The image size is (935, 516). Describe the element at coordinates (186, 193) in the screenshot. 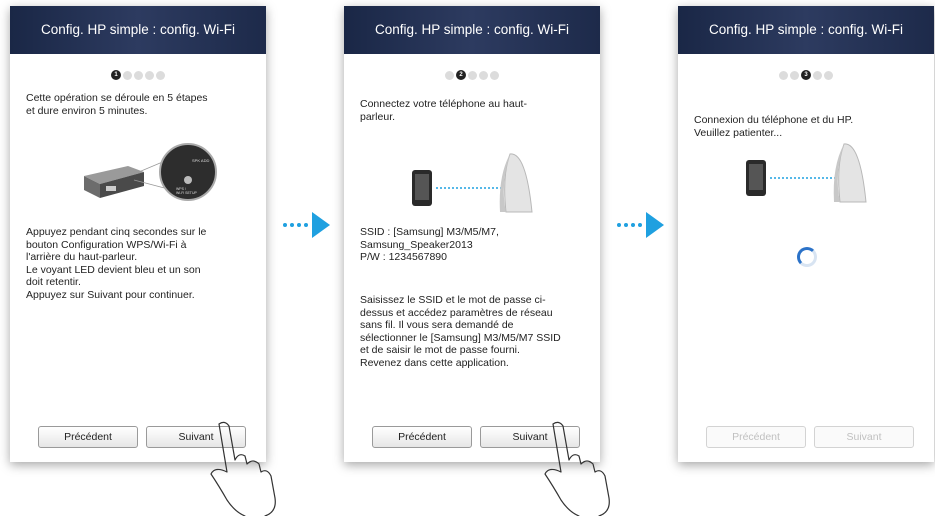

I see `svg-text: Wi-Fi SETUP` at that location.